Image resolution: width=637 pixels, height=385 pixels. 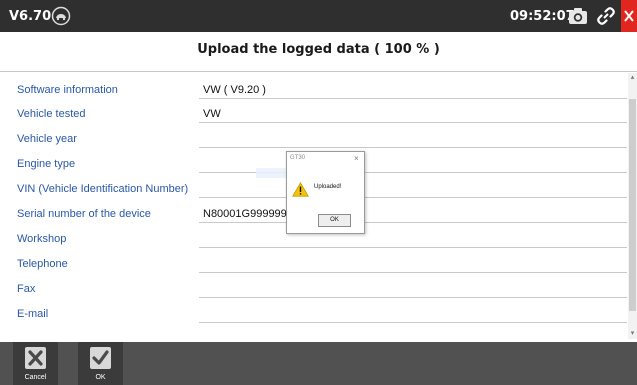 I want to click on label-telephone: Telephone, so click(x=42, y=264).